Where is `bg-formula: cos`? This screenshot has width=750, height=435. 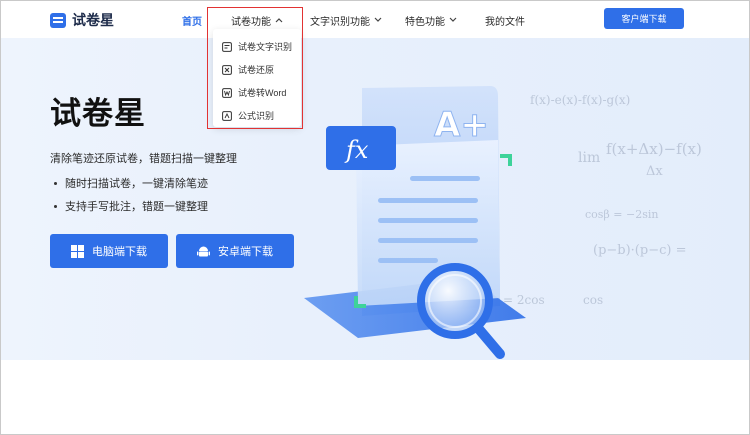 bg-formula: cos is located at coordinates (593, 300).